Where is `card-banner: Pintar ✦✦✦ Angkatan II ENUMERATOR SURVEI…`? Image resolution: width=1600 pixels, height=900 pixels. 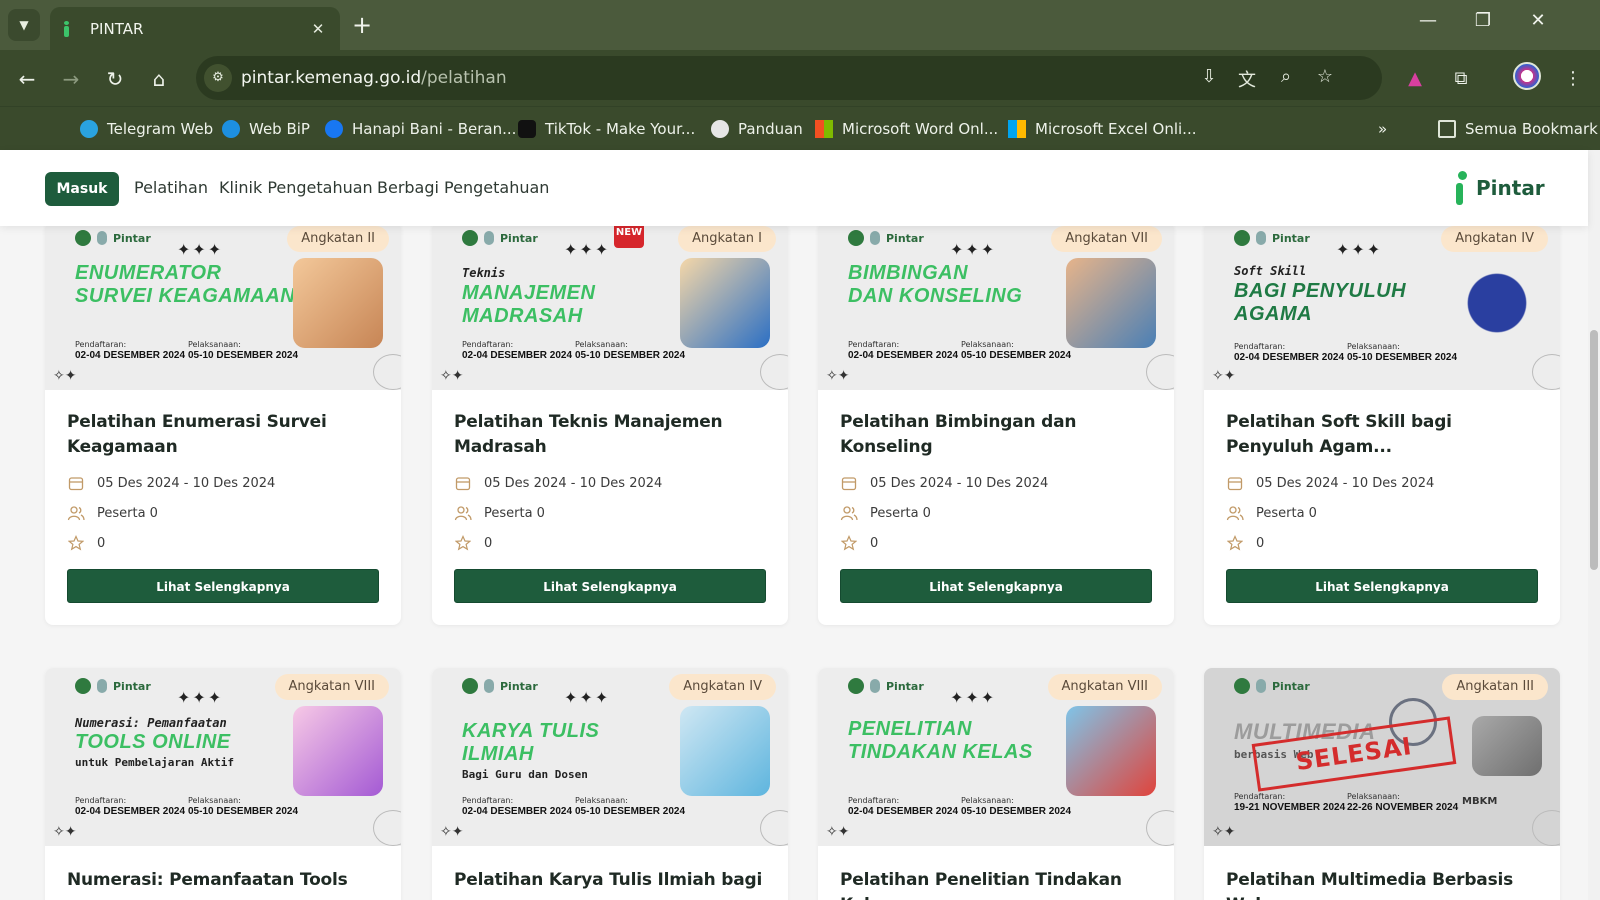 card-banner: Pintar ✦✦✦ Angkatan II ENUMERATOR SURVEI… is located at coordinates (223, 308).